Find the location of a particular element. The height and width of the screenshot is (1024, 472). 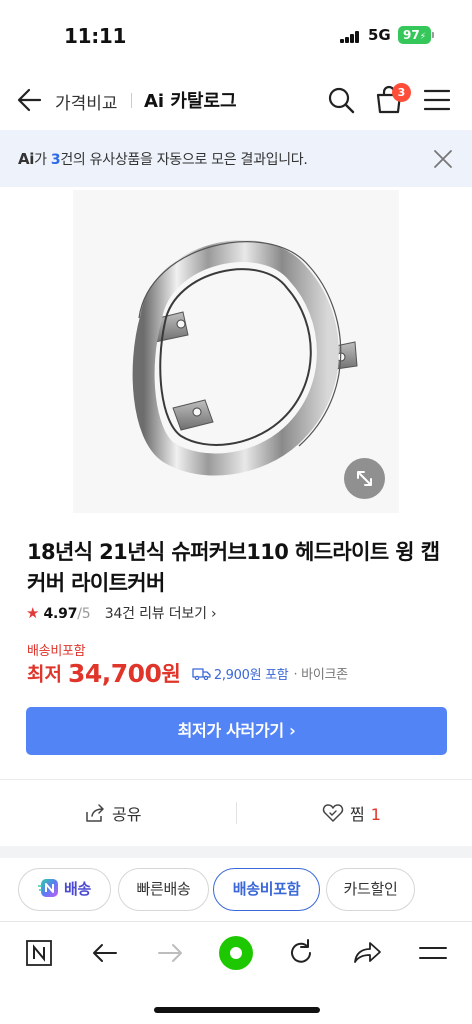

share-label: 공유 is located at coordinates (127, 814).